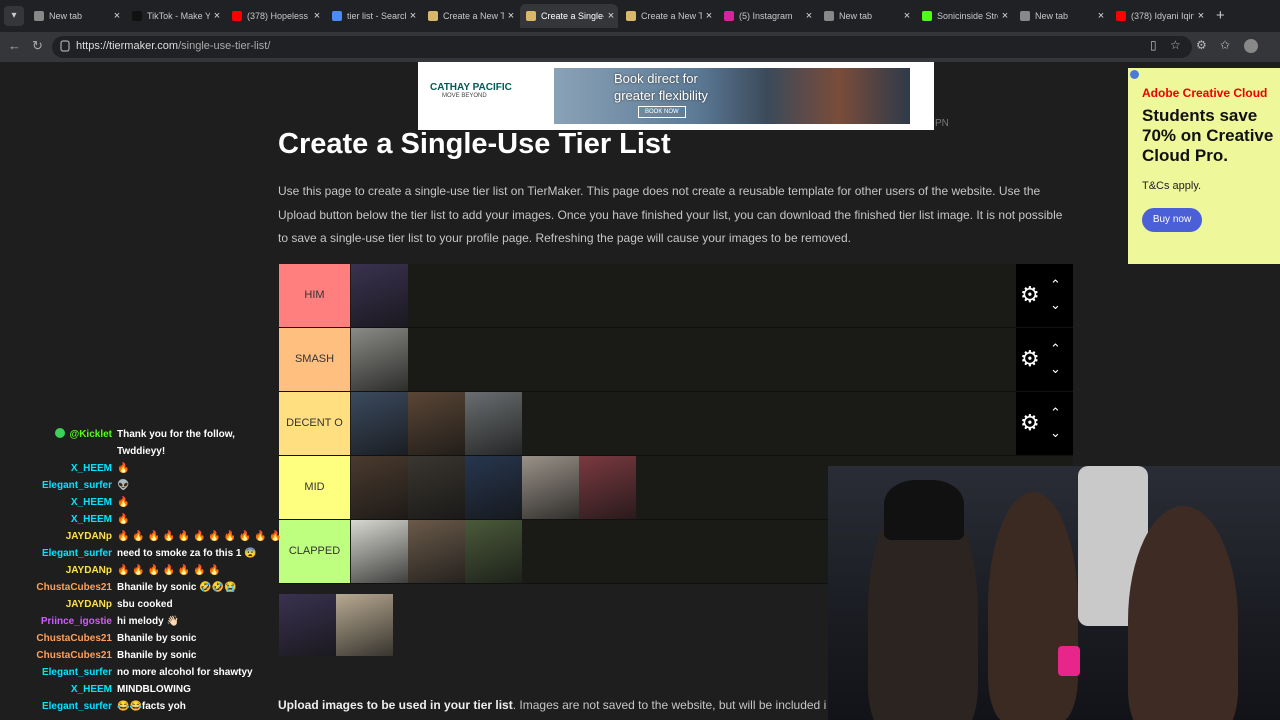  I want to click on reload-icon: ↻, so click(37, 46).